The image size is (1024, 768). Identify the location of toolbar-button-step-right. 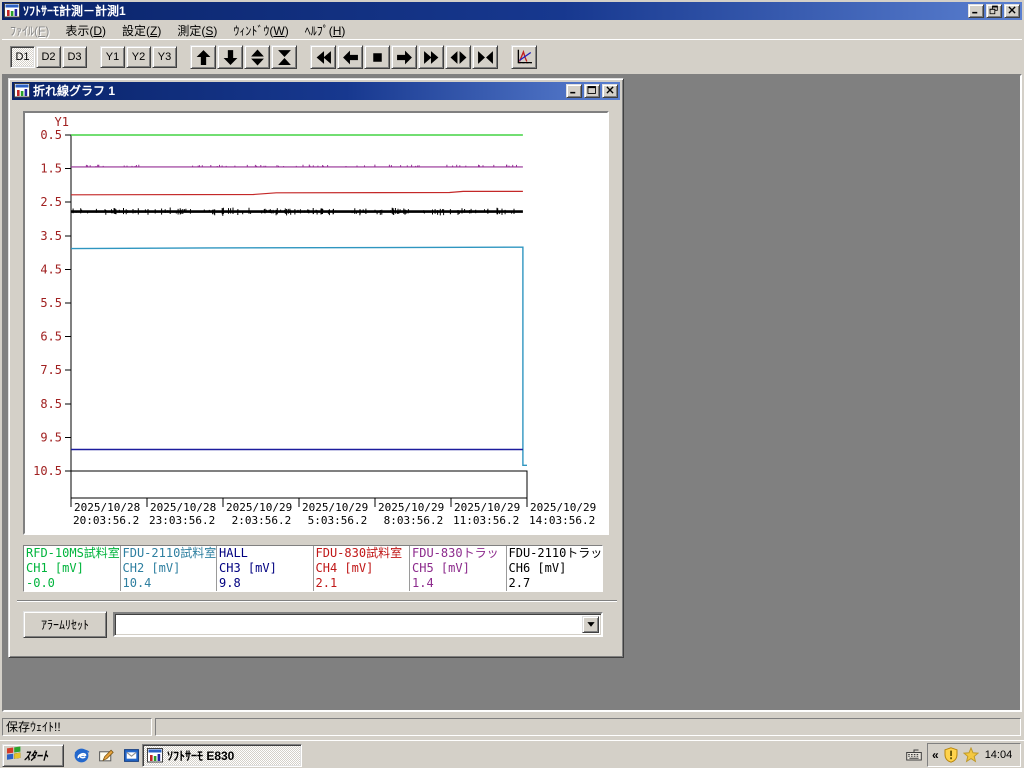
(404, 57).